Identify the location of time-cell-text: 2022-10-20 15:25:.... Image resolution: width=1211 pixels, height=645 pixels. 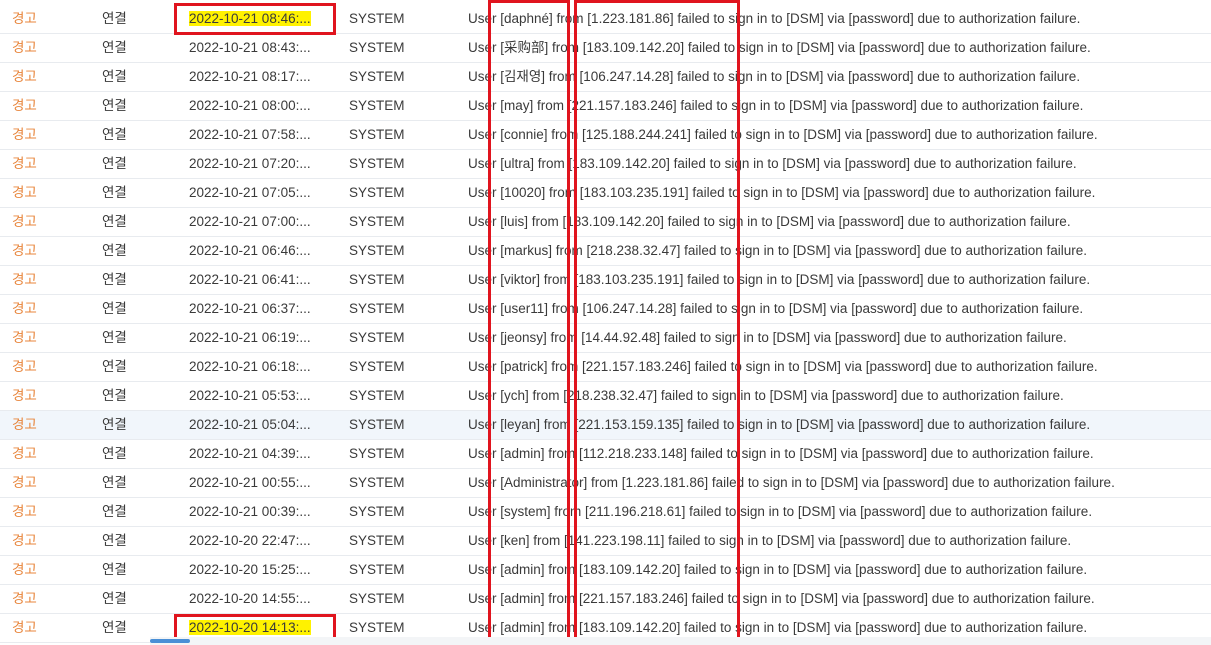
(250, 569).